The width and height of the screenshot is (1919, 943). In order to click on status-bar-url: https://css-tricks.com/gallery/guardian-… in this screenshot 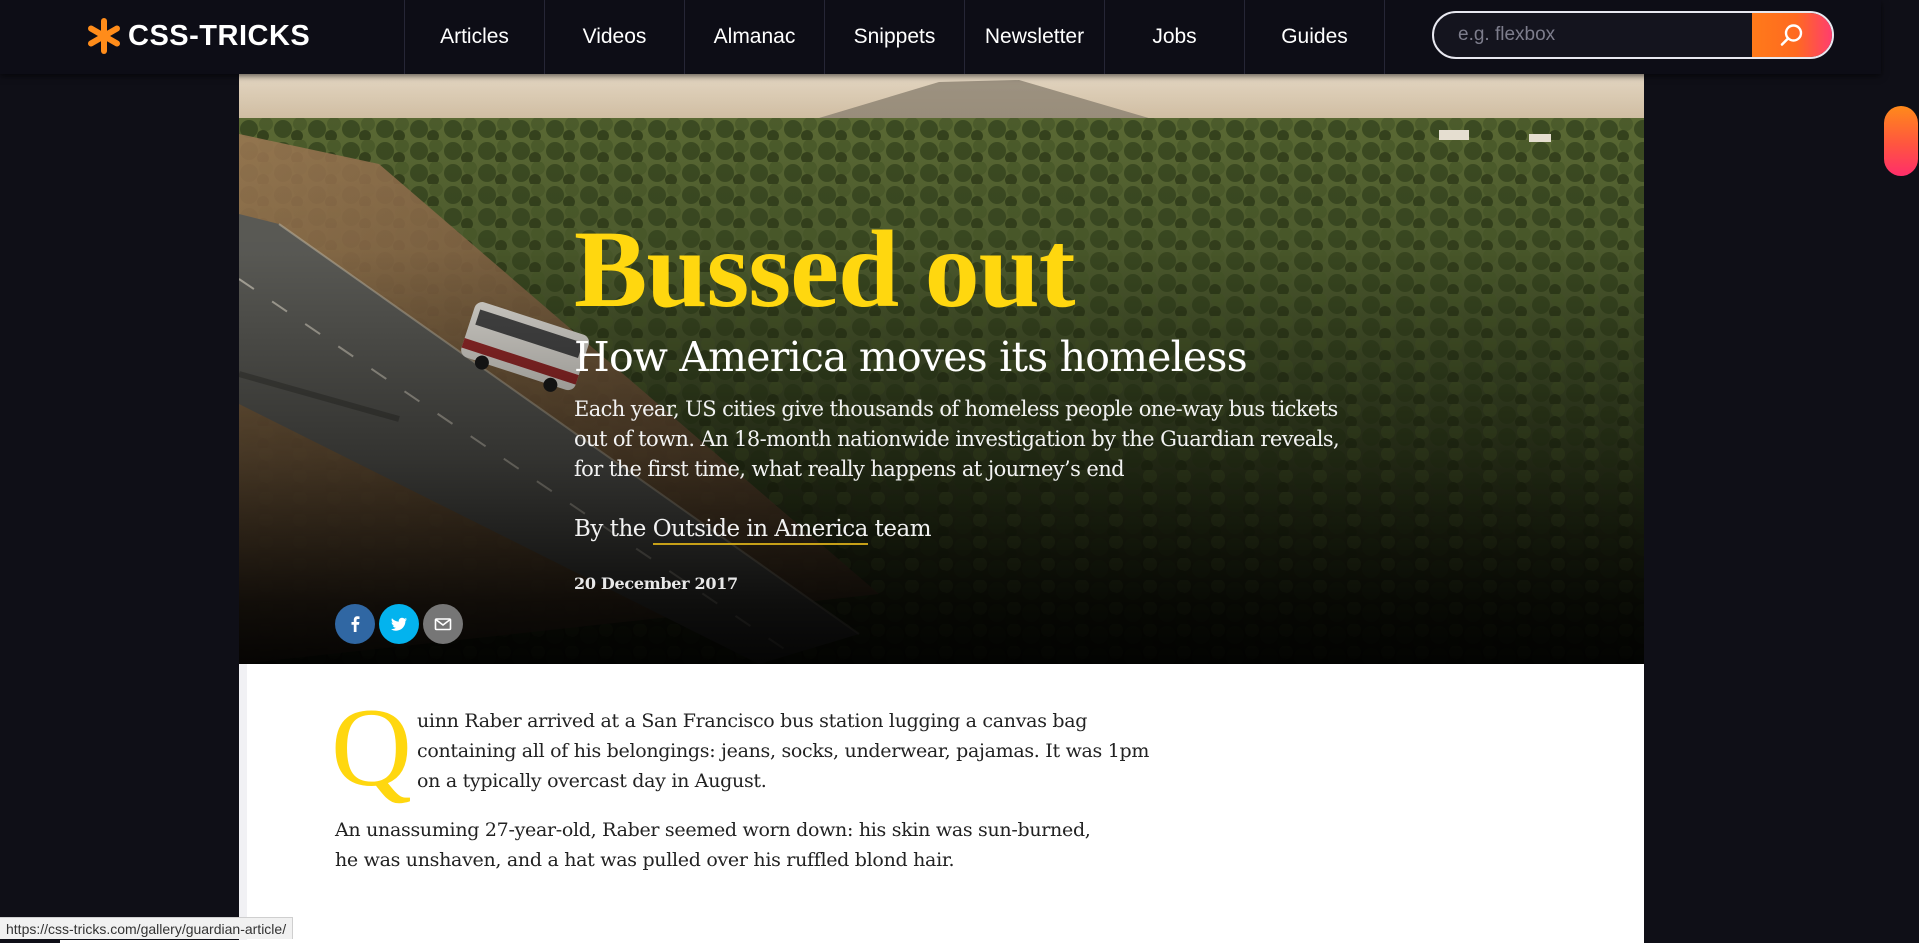, I will do `click(147, 928)`.